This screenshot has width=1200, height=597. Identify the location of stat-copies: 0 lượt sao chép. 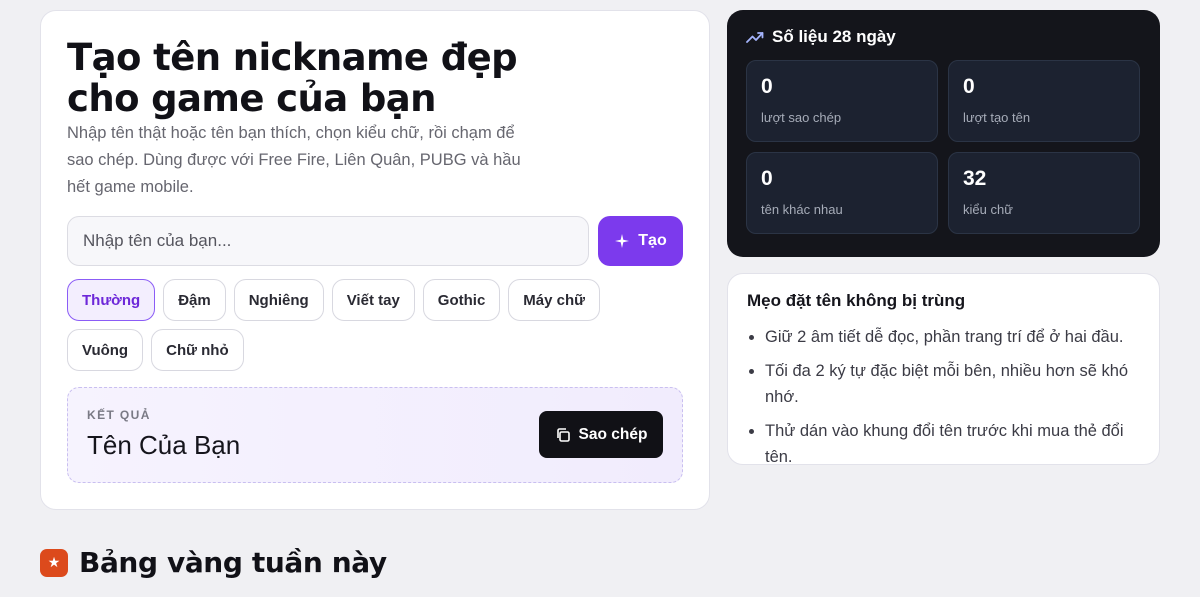
(842, 101).